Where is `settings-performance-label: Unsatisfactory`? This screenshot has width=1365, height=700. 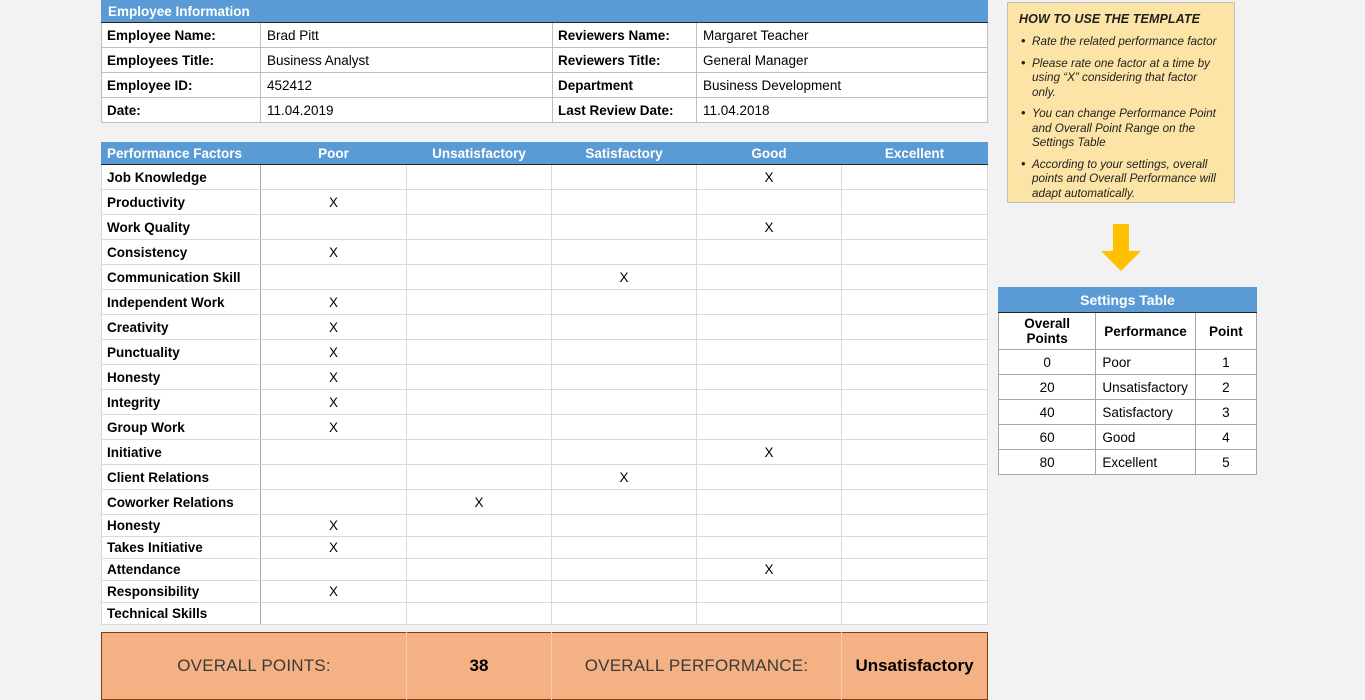
settings-performance-label: Unsatisfactory is located at coordinates (1145, 387).